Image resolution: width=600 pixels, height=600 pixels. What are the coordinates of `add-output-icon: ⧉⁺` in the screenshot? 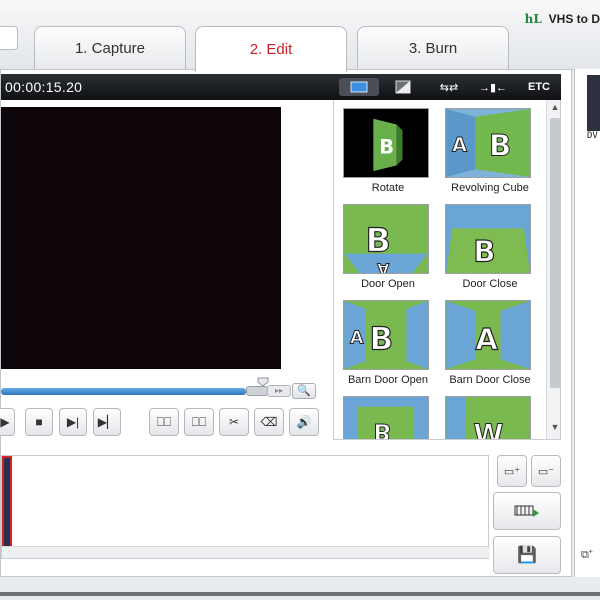 It's located at (590, 557).